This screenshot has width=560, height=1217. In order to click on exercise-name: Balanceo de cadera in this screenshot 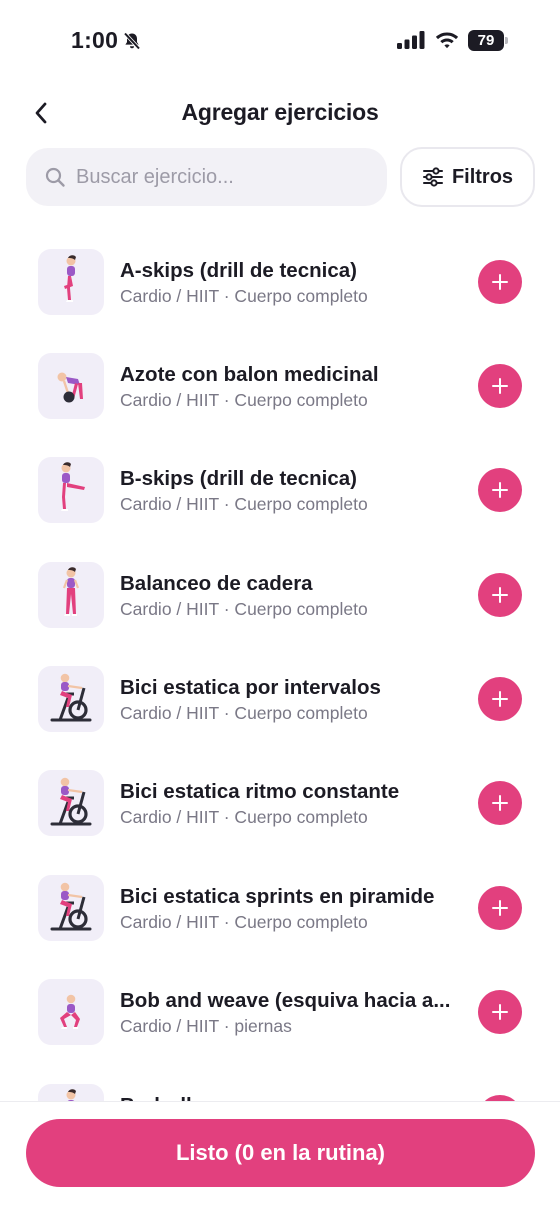, I will do `click(216, 583)`.